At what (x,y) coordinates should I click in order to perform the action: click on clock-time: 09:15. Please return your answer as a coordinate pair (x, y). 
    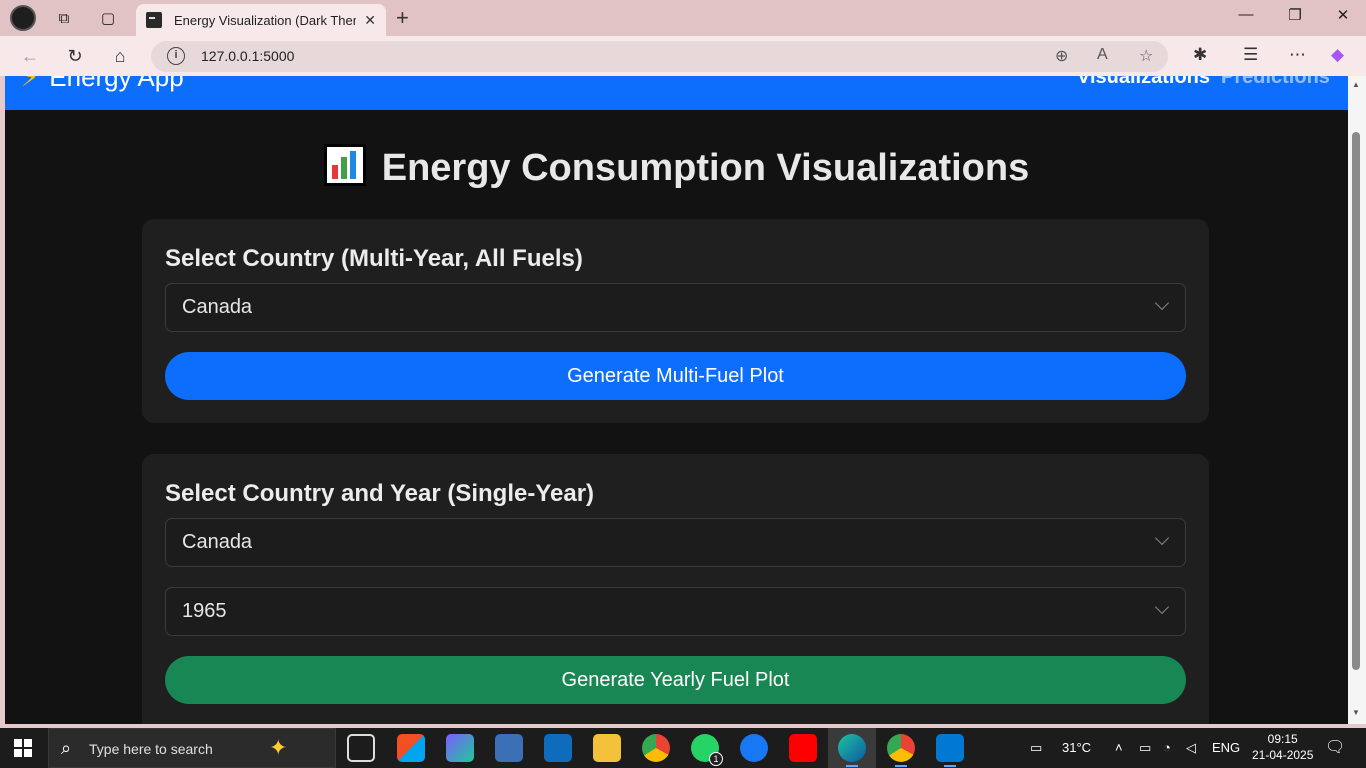
    Looking at the image, I should click on (1282, 739).